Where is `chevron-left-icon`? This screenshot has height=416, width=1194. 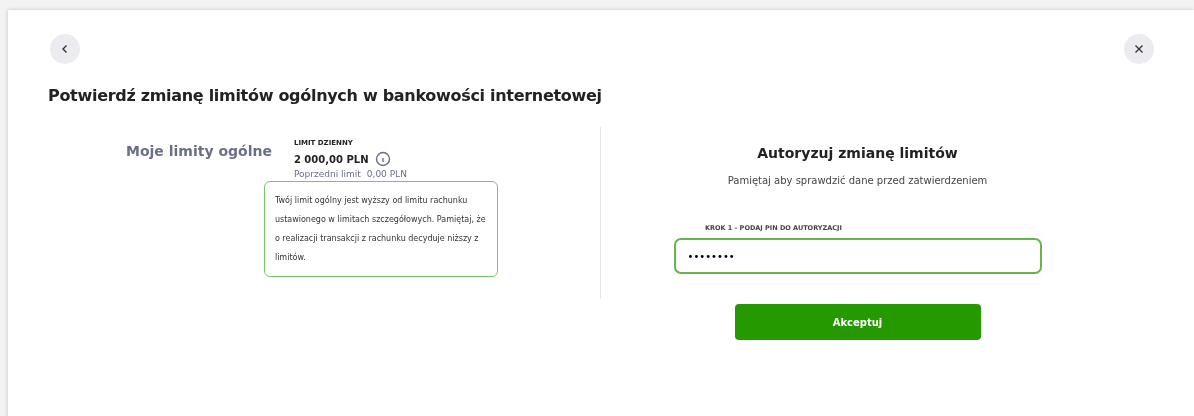
chevron-left-icon is located at coordinates (65, 49).